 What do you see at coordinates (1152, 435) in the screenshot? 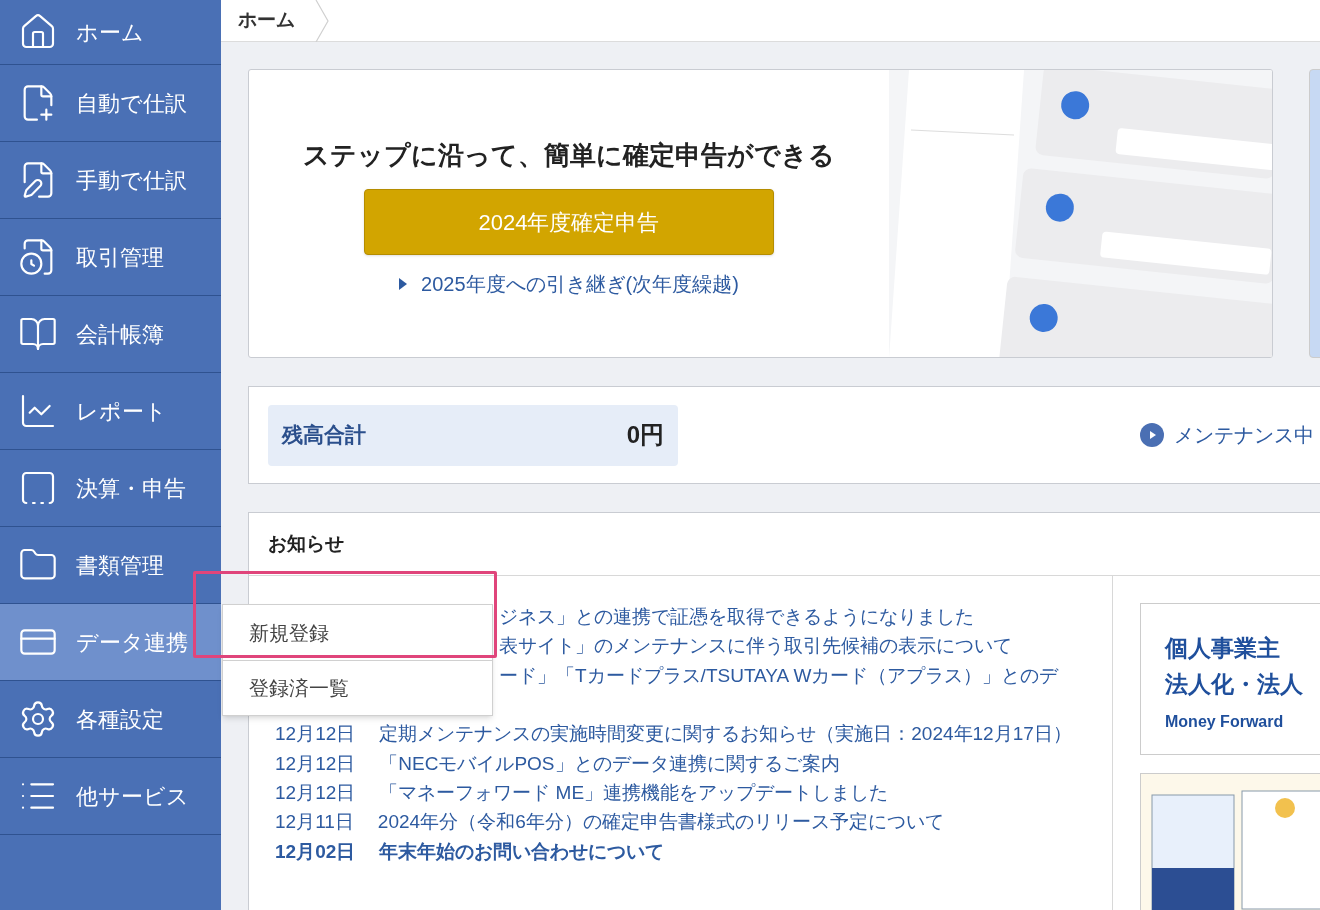
I see `play-icon` at bounding box center [1152, 435].